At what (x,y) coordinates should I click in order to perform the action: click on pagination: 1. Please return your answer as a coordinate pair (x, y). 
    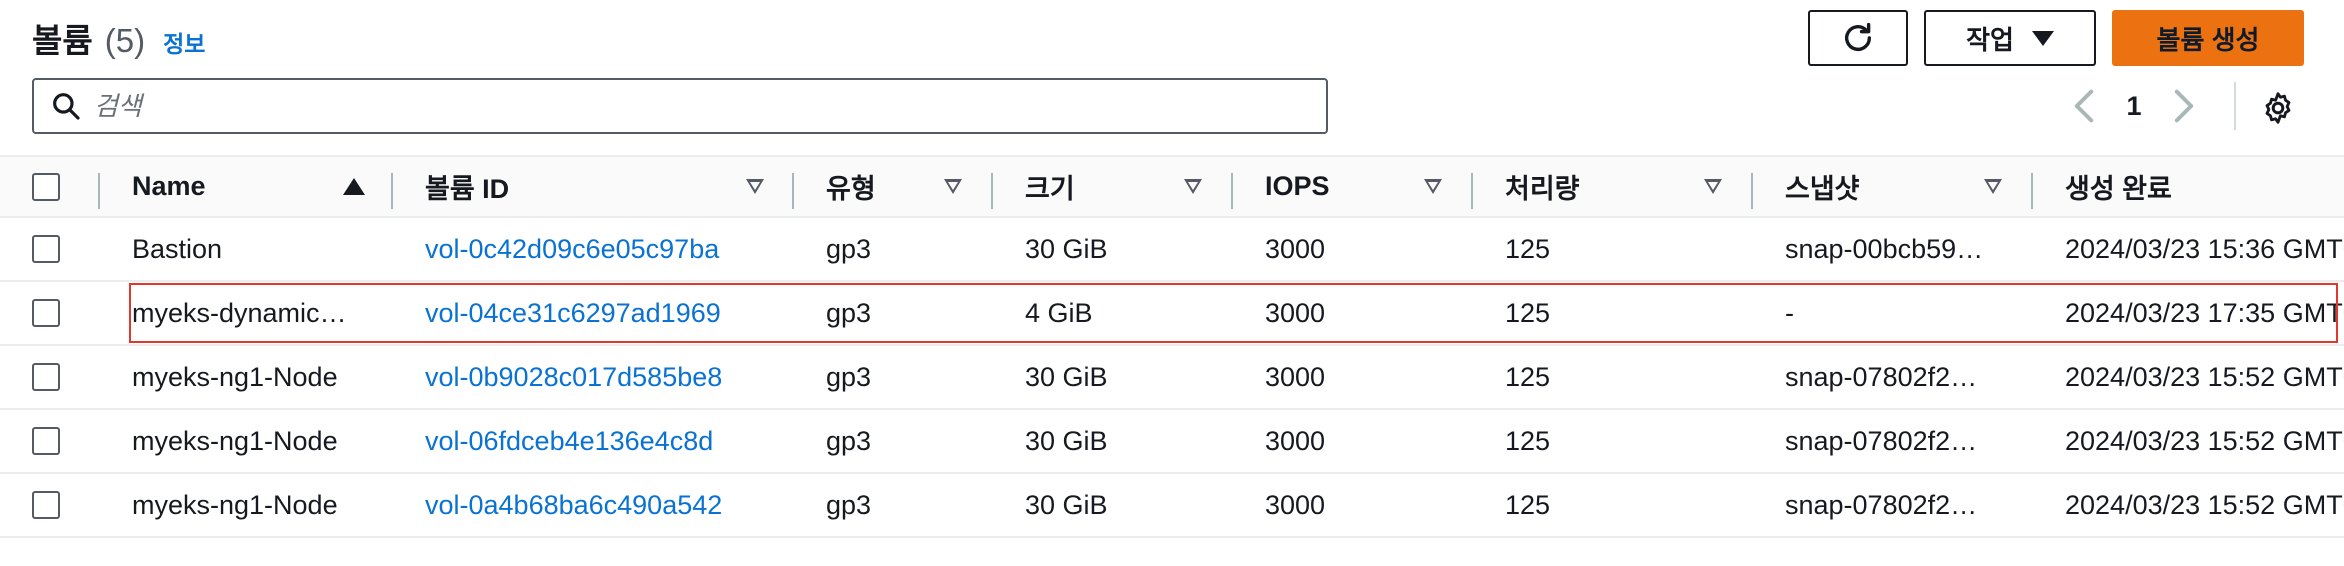
    Looking at the image, I should click on (2134, 106).